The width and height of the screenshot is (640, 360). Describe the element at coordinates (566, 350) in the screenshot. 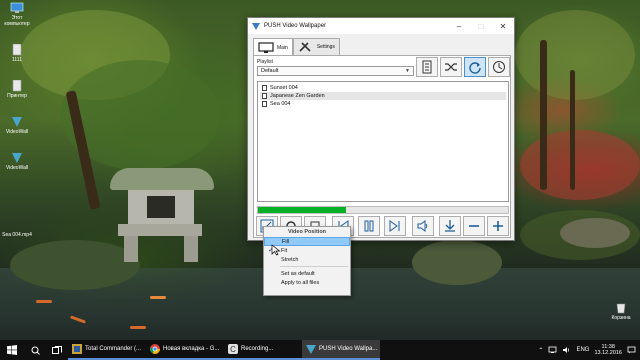

I see `volume-icon` at that location.